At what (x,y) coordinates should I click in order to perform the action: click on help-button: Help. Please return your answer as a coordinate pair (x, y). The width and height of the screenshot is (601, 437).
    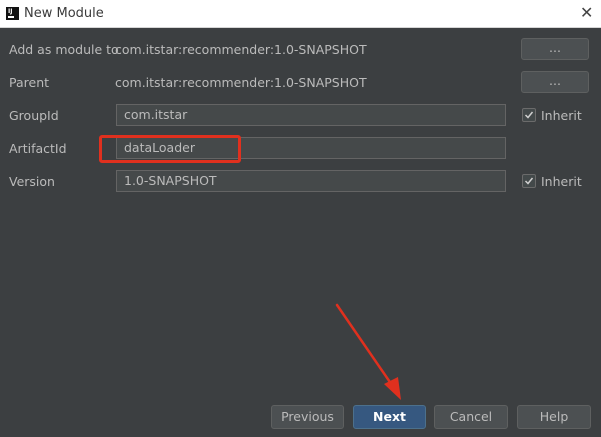
    Looking at the image, I should click on (554, 417).